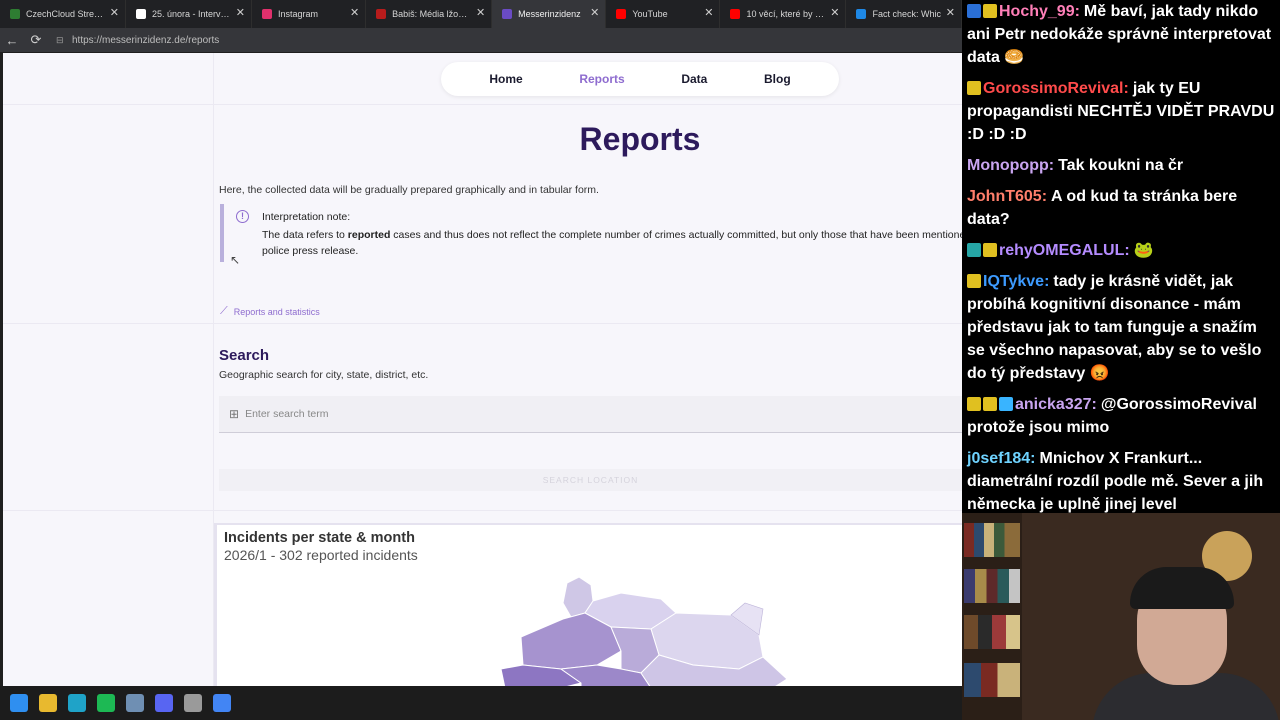  Describe the element at coordinates (369, 235) in the screenshot. I see `note-body-bold: reported` at that location.